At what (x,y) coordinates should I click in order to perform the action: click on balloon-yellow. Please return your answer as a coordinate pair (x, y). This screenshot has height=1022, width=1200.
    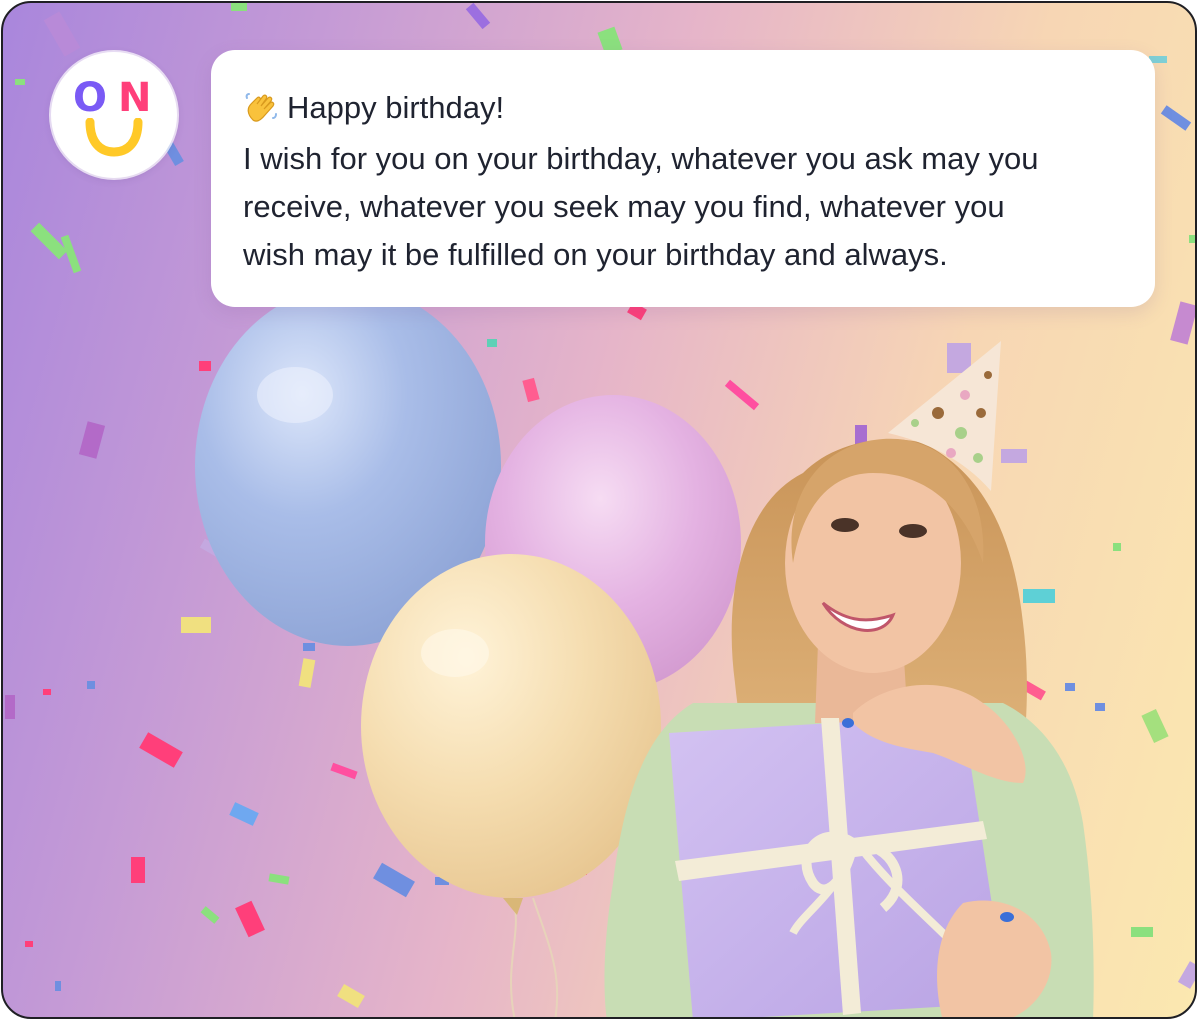
    Looking at the image, I should click on (511, 726).